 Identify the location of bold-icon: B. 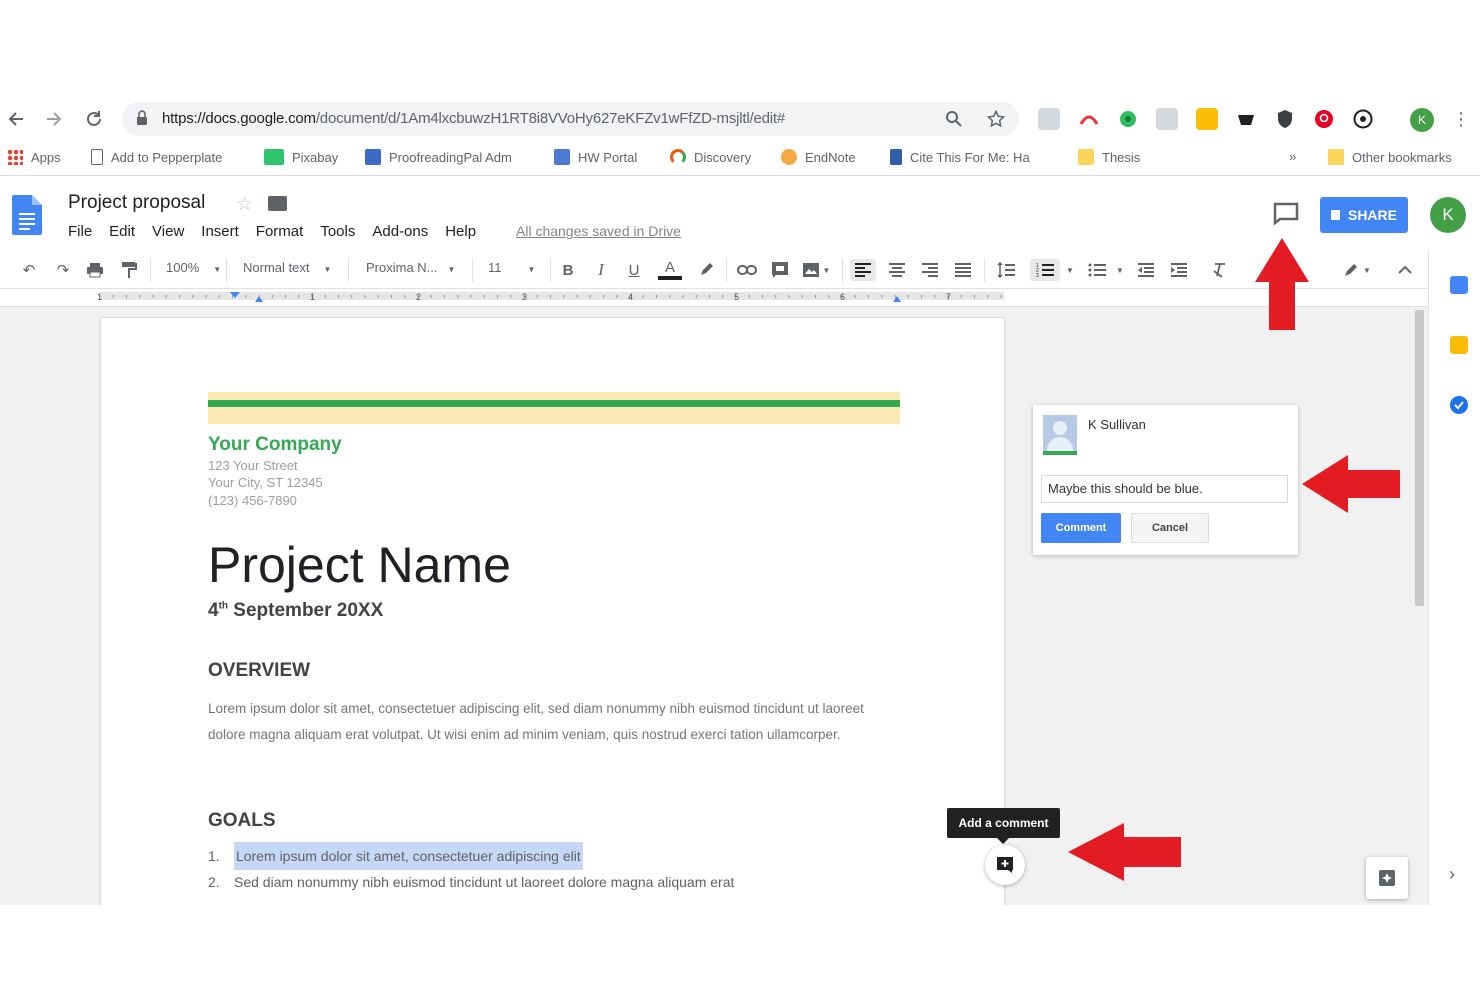
(568, 270).